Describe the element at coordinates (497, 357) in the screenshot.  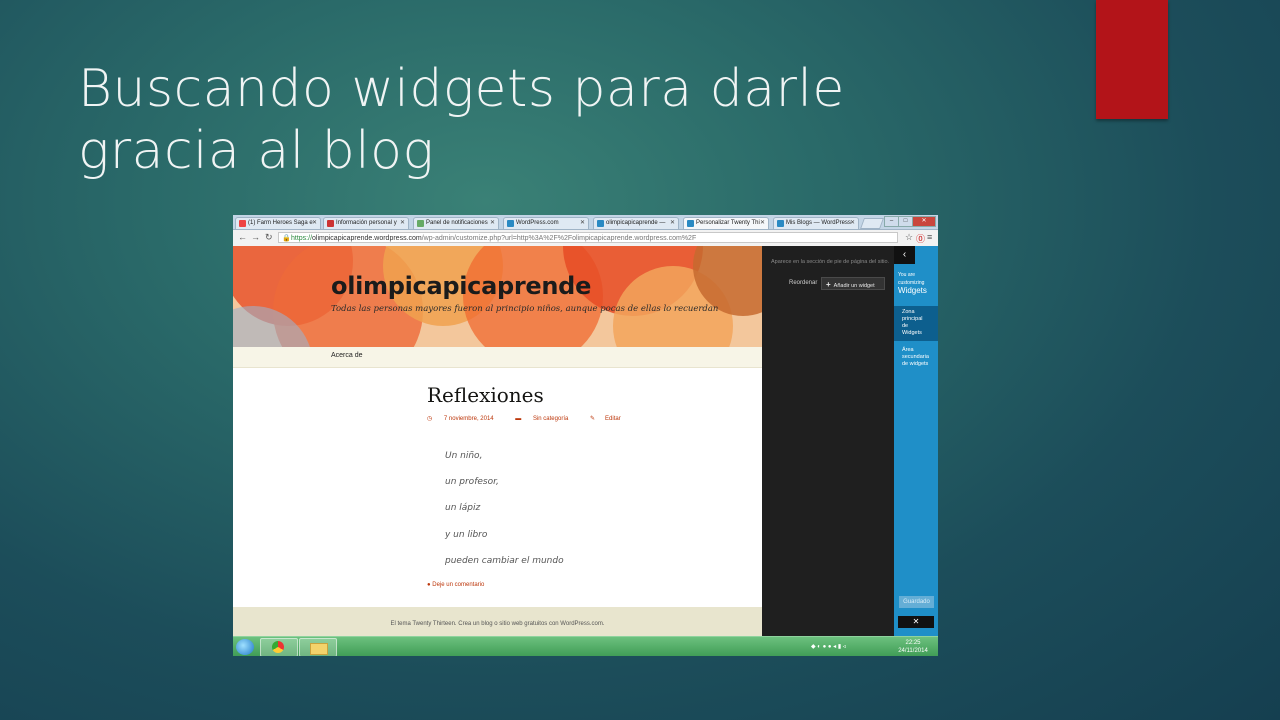
I see `site-nav: Acerca de` at that location.